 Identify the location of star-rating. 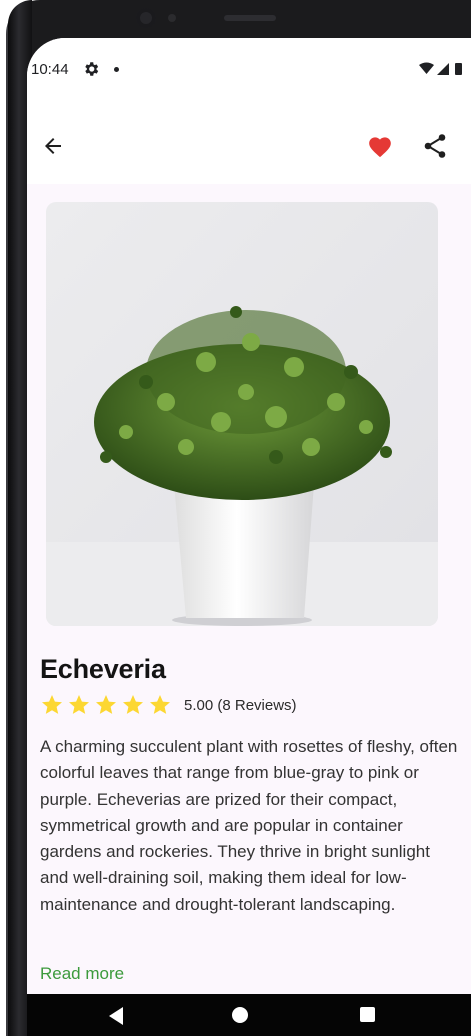
(106, 705).